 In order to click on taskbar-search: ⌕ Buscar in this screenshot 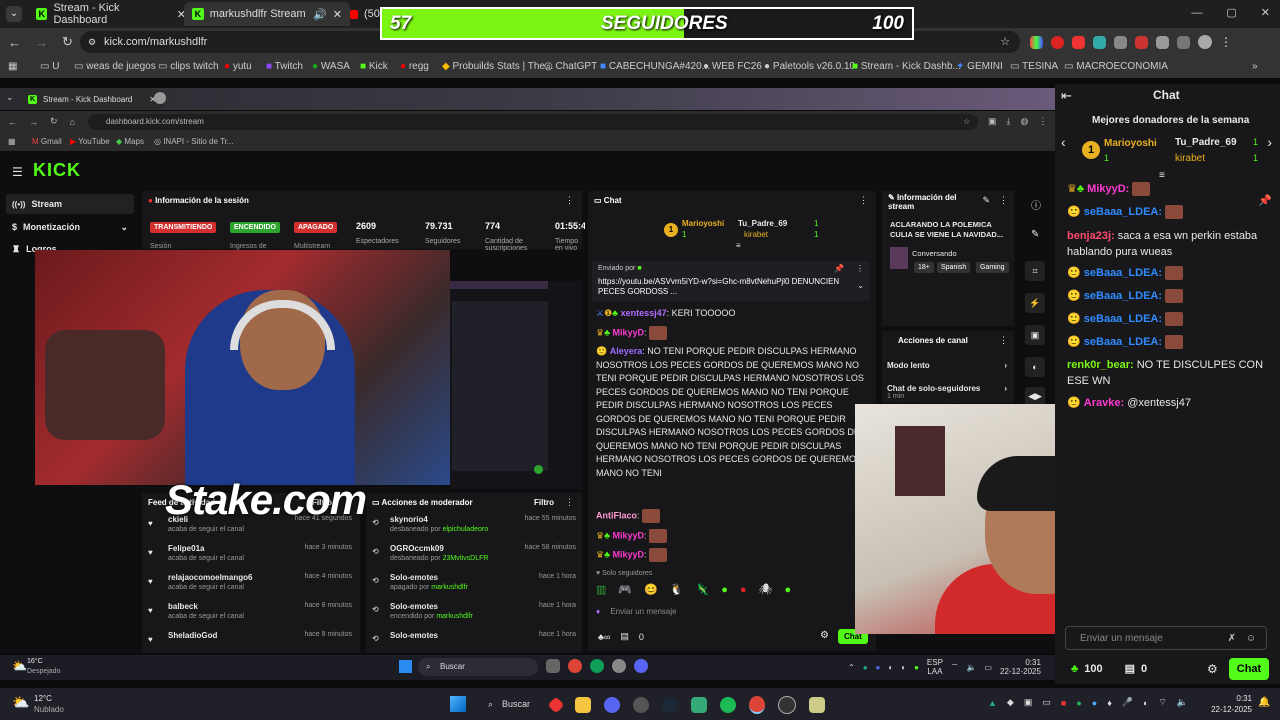, I will do `click(510, 704)`.